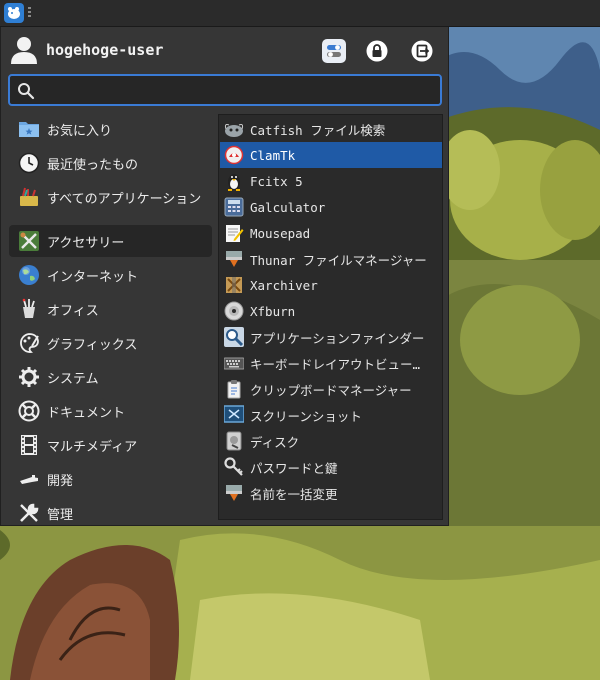 This screenshot has height=680, width=600. Describe the element at coordinates (29, 513) in the screenshot. I see `admin-tools-icon` at that location.